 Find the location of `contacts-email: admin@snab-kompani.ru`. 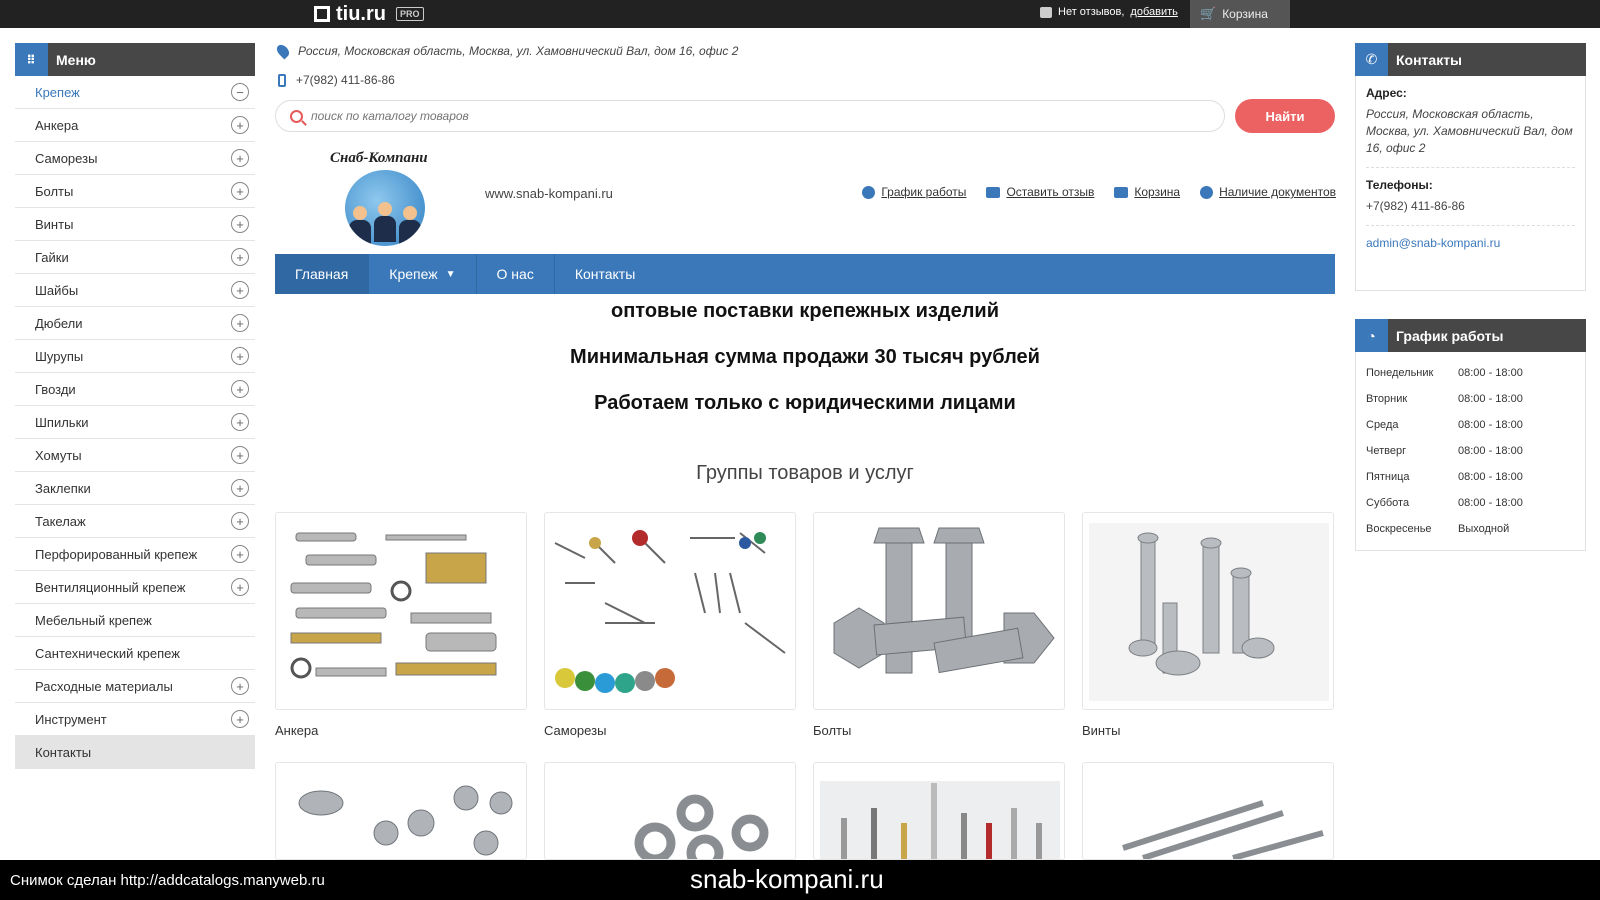

contacts-email: admin@snab-kompani.ru is located at coordinates (1470, 243).